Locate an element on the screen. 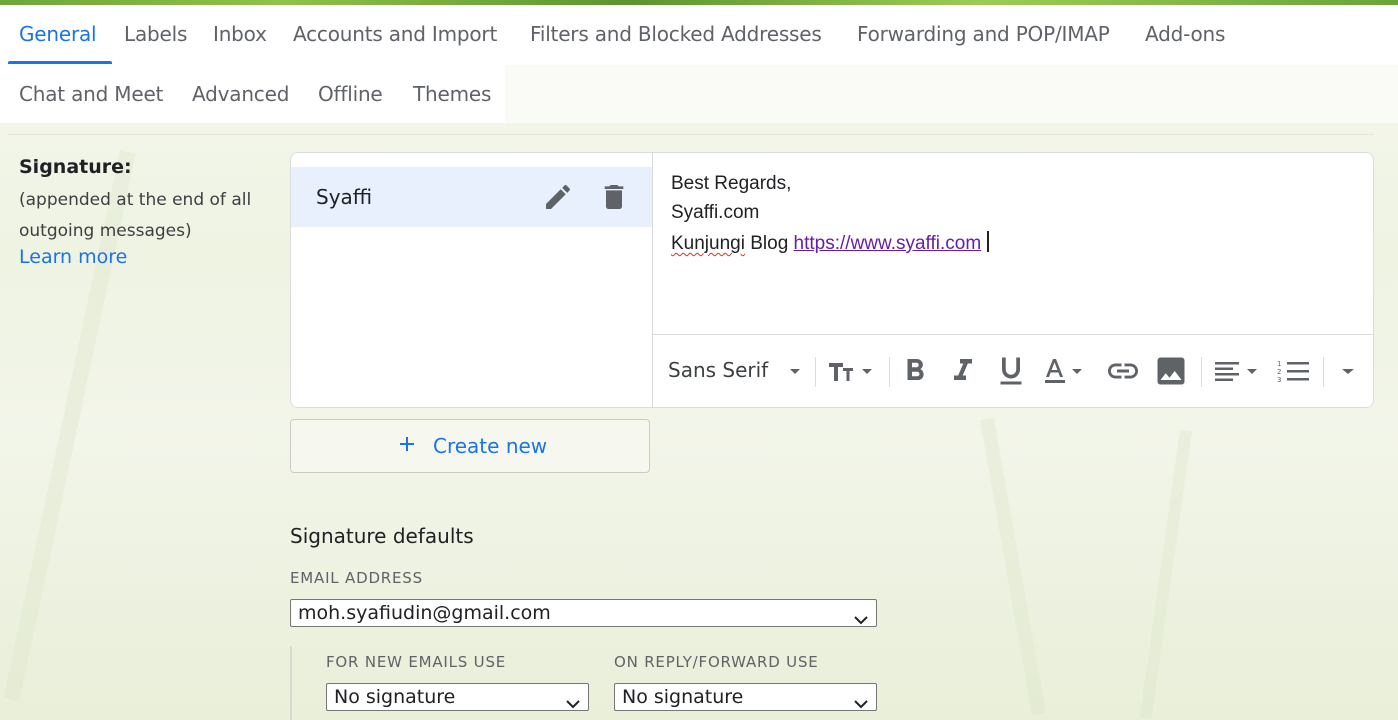 Image resolution: width=1398 pixels, height=720 pixels. delete-trash-icon is located at coordinates (614, 197).